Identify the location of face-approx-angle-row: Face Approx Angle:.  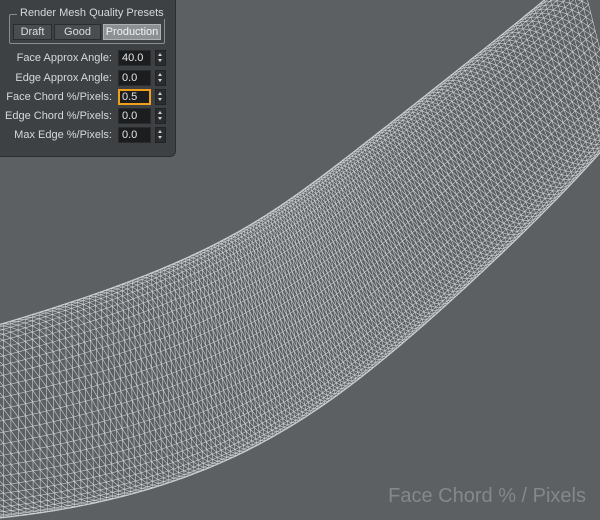
(88, 59).